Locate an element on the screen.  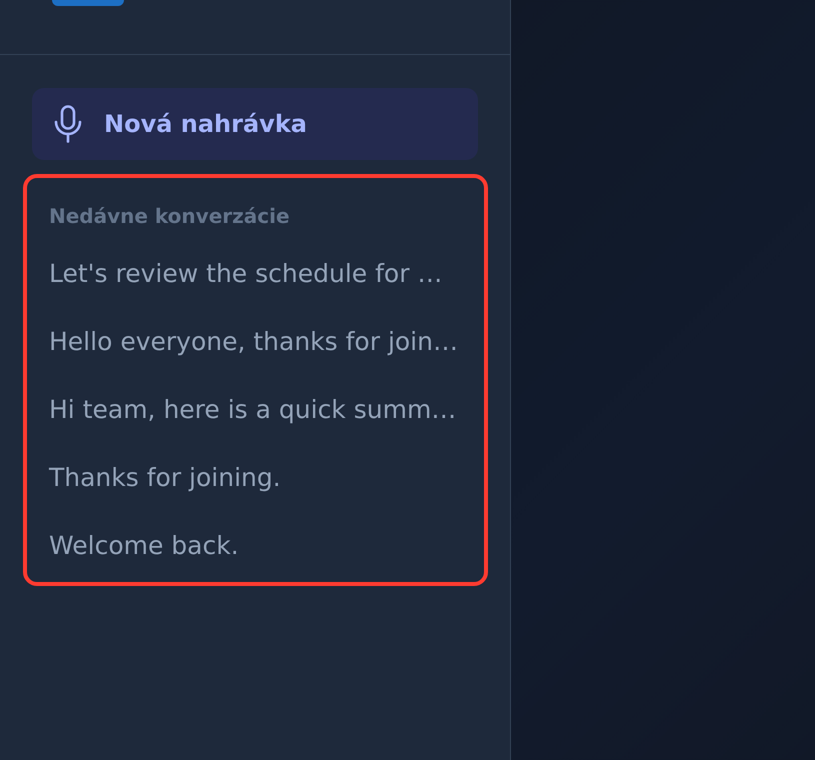
conversation-item: Thanks for joining. is located at coordinates (165, 478).